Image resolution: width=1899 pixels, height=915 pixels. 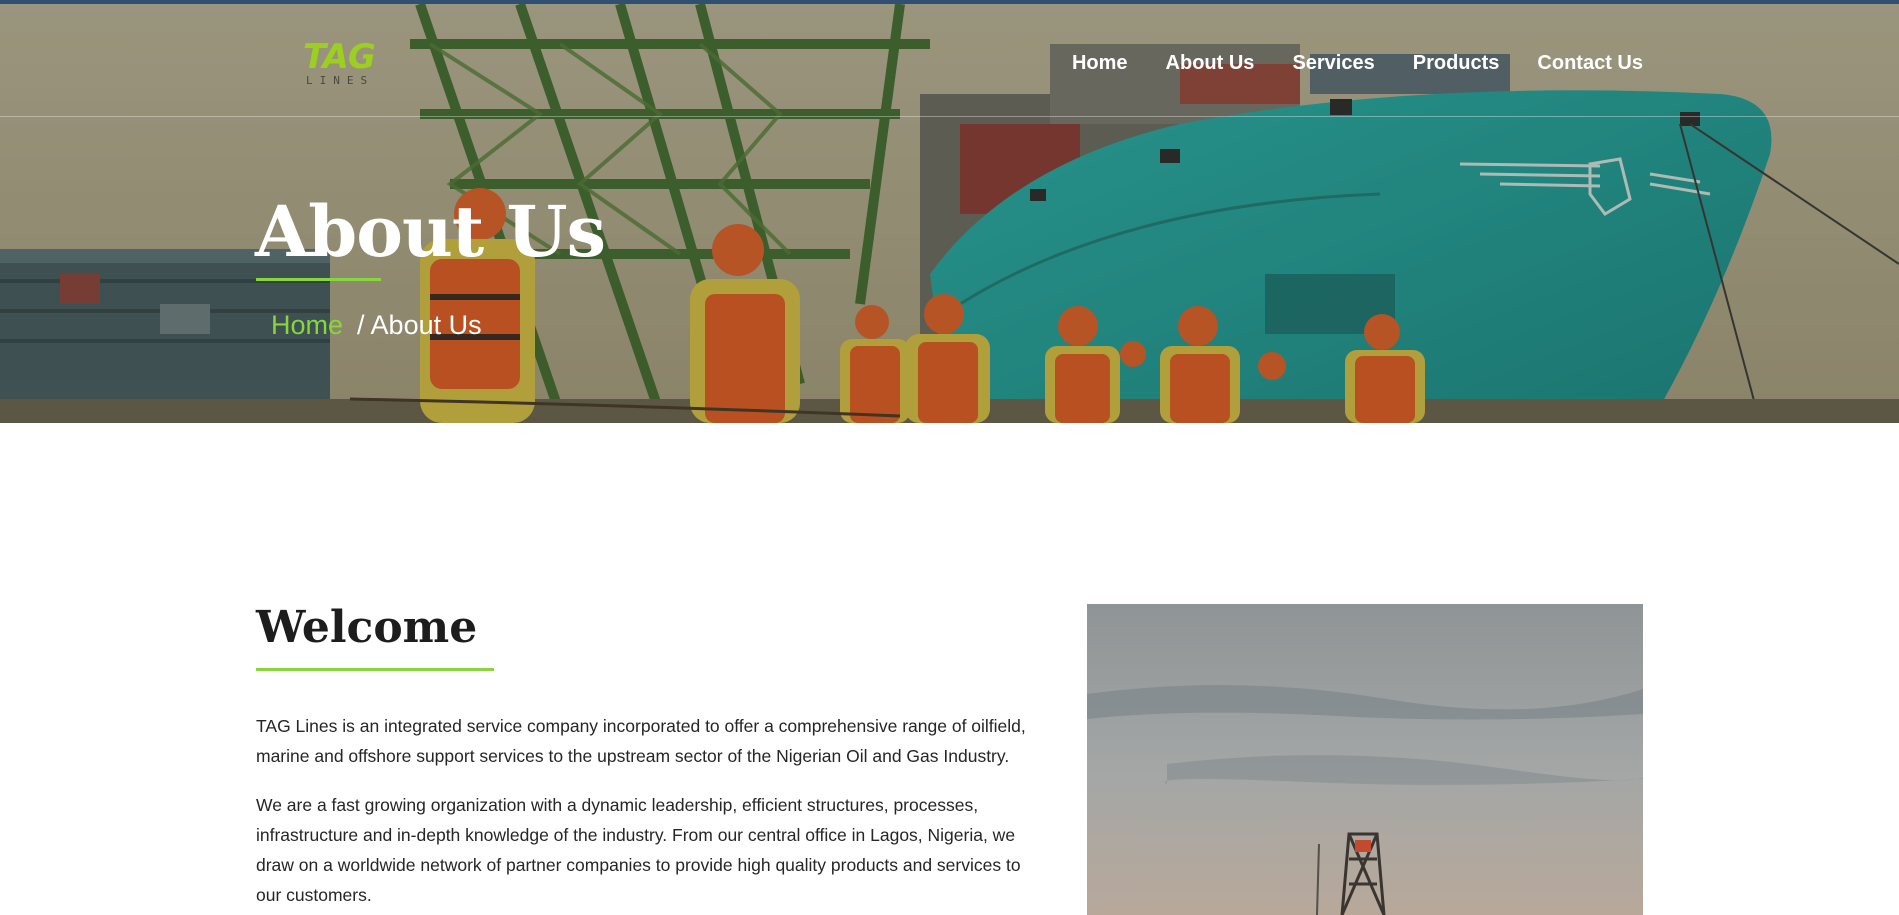 I want to click on title-underline, so click(x=318, y=279).